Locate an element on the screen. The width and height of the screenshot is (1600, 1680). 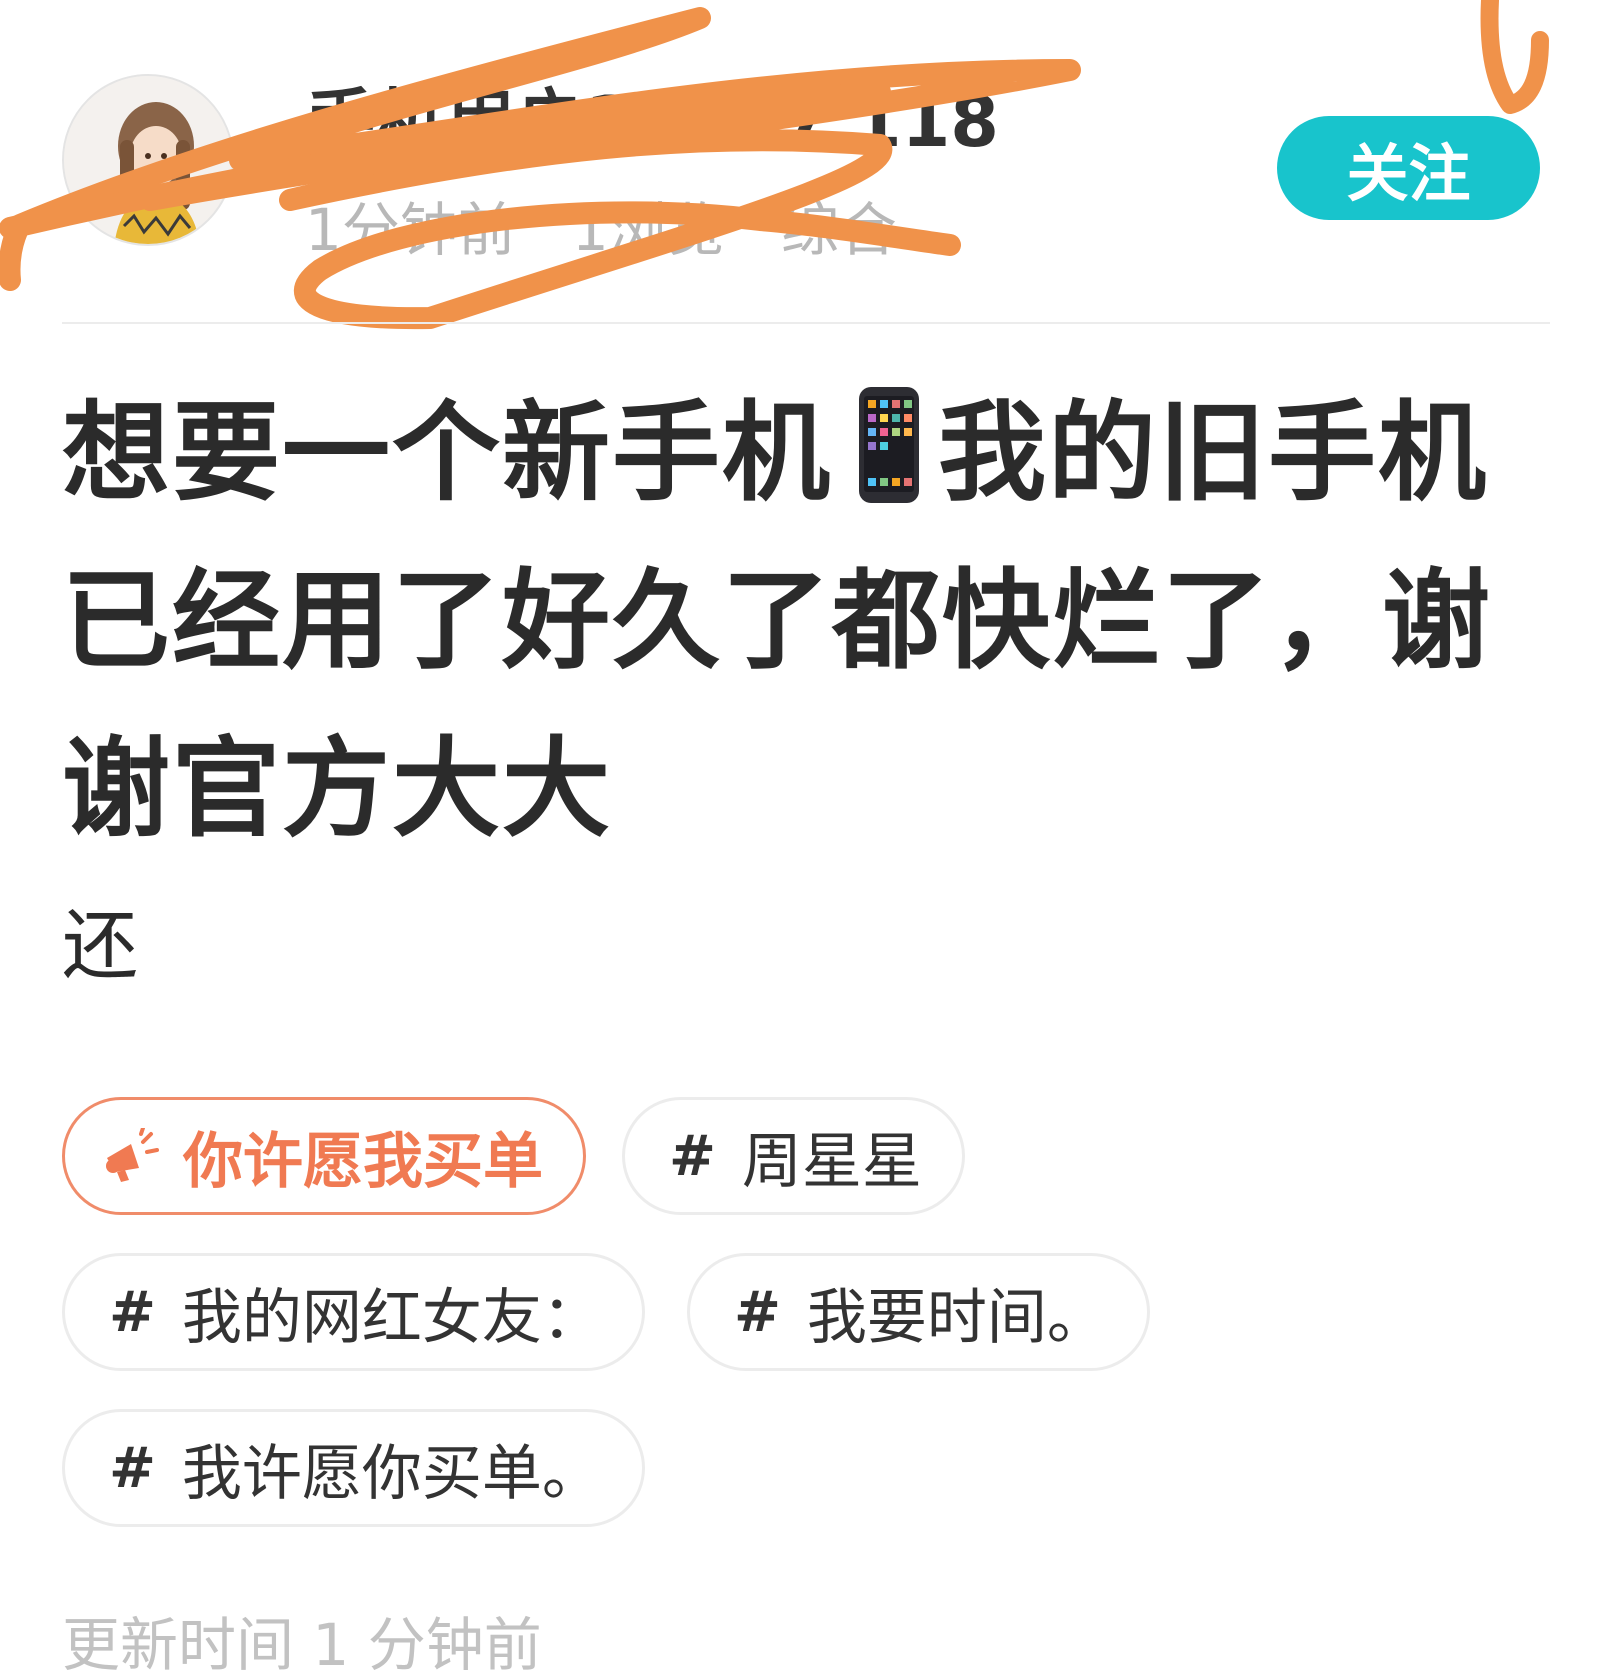
follow-button: 关注 is located at coordinates (1408, 168).